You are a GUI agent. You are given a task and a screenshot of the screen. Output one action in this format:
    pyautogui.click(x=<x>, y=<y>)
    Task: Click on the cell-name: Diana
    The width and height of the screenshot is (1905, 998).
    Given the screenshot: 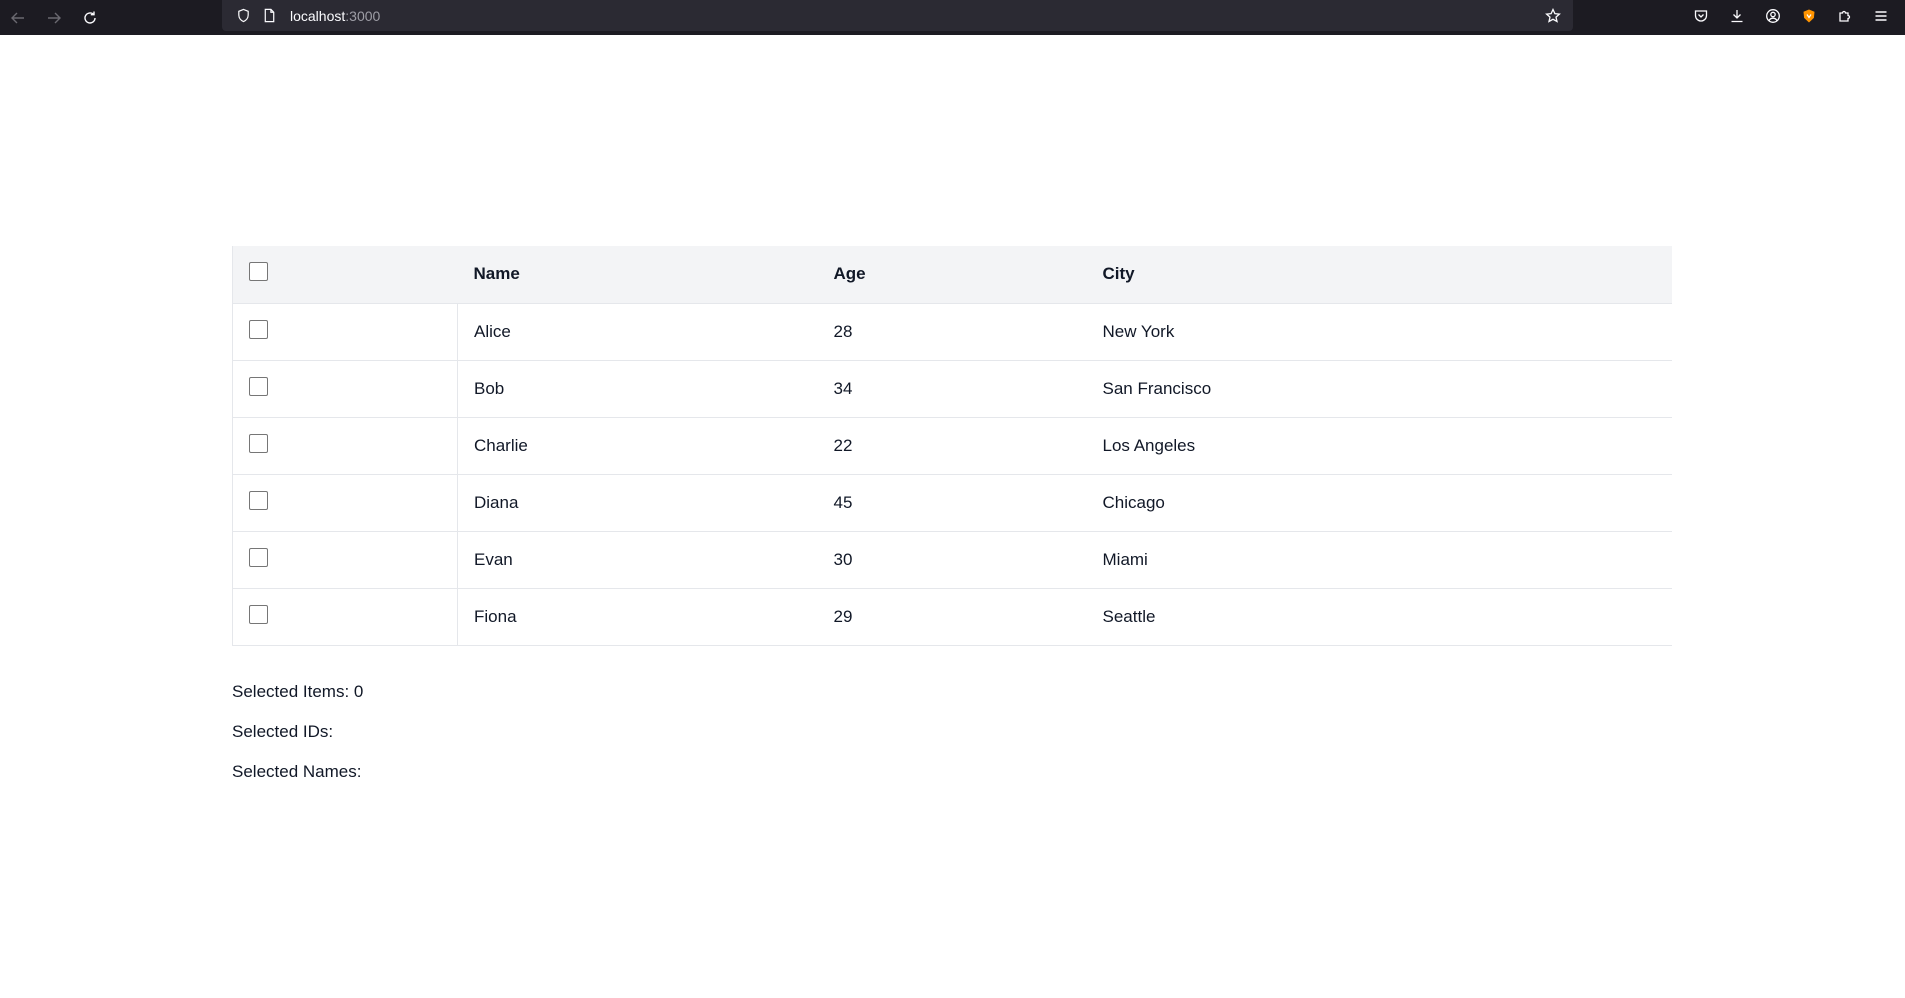 What is the action you would take?
    pyautogui.click(x=496, y=502)
    